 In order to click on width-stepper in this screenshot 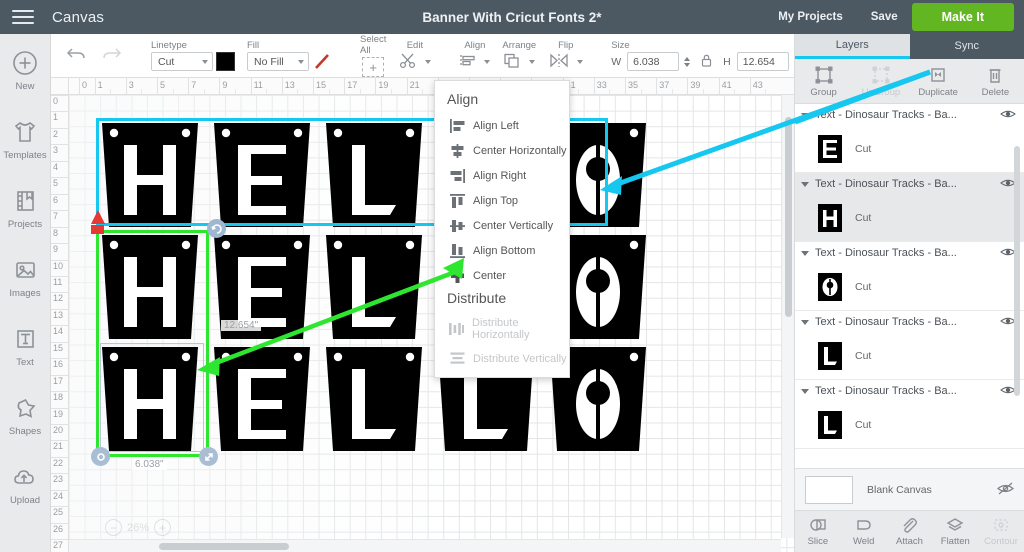, I will do `click(687, 61)`.